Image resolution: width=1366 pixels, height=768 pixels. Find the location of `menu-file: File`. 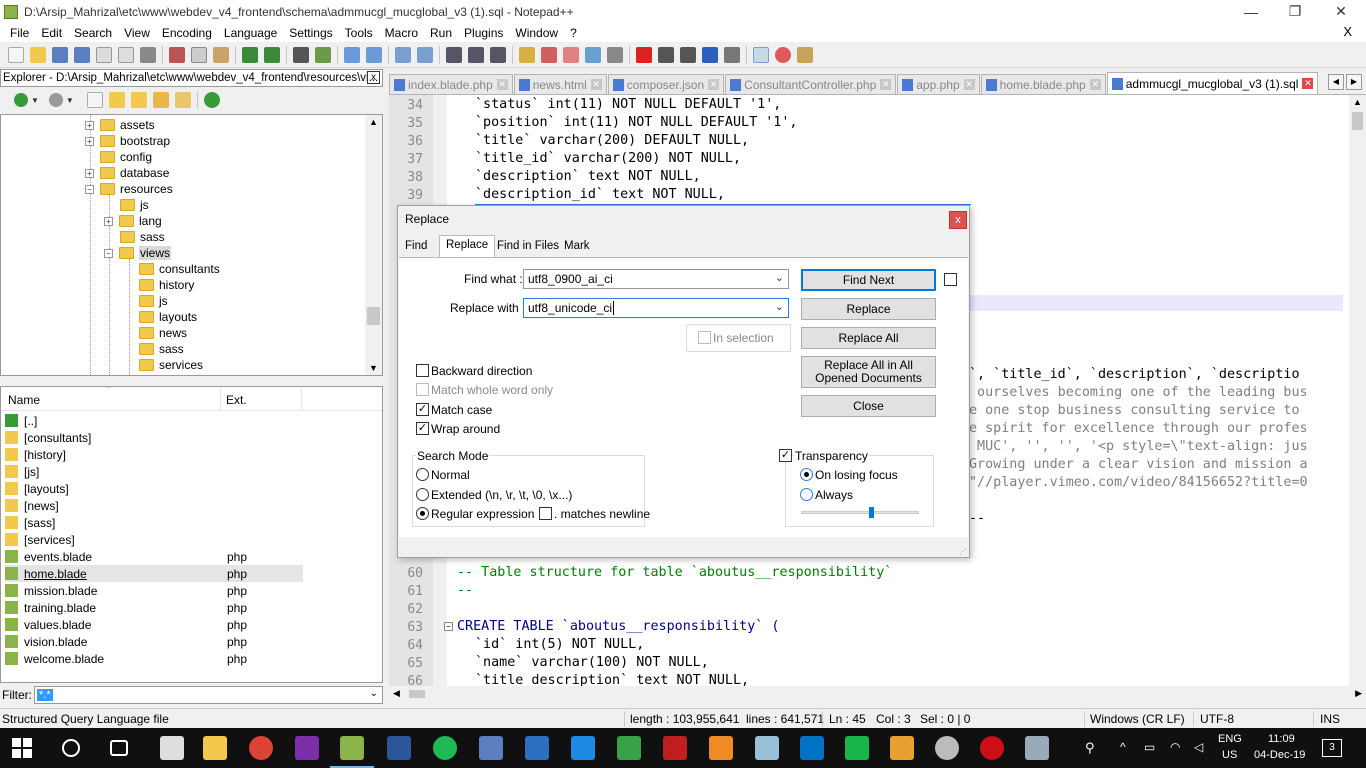

menu-file: File is located at coordinates (19, 33).